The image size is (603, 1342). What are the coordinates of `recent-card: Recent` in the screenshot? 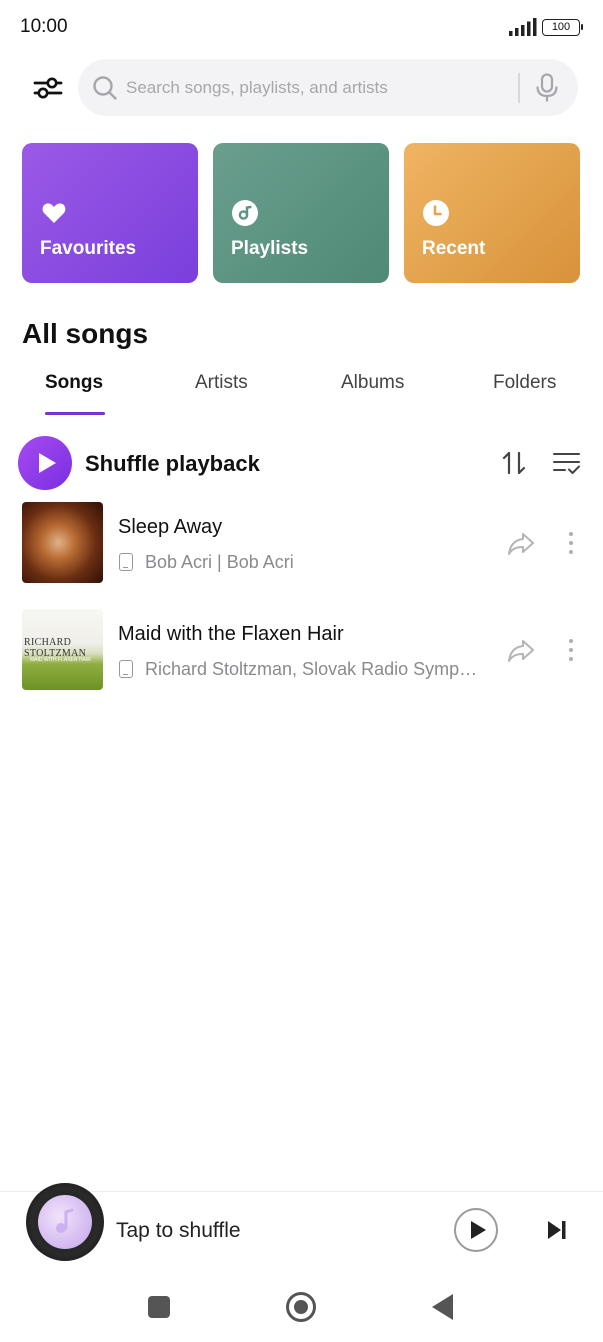 It's located at (492, 213).